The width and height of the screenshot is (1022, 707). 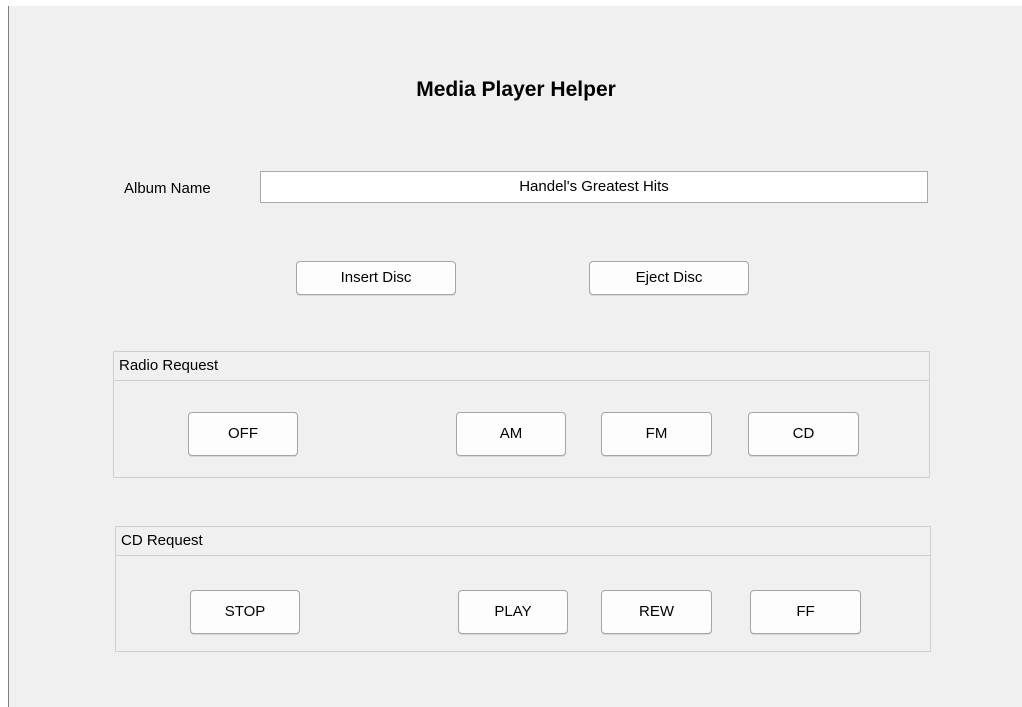 What do you see at coordinates (656, 612) in the screenshot?
I see `cd-rew-button: REW` at bounding box center [656, 612].